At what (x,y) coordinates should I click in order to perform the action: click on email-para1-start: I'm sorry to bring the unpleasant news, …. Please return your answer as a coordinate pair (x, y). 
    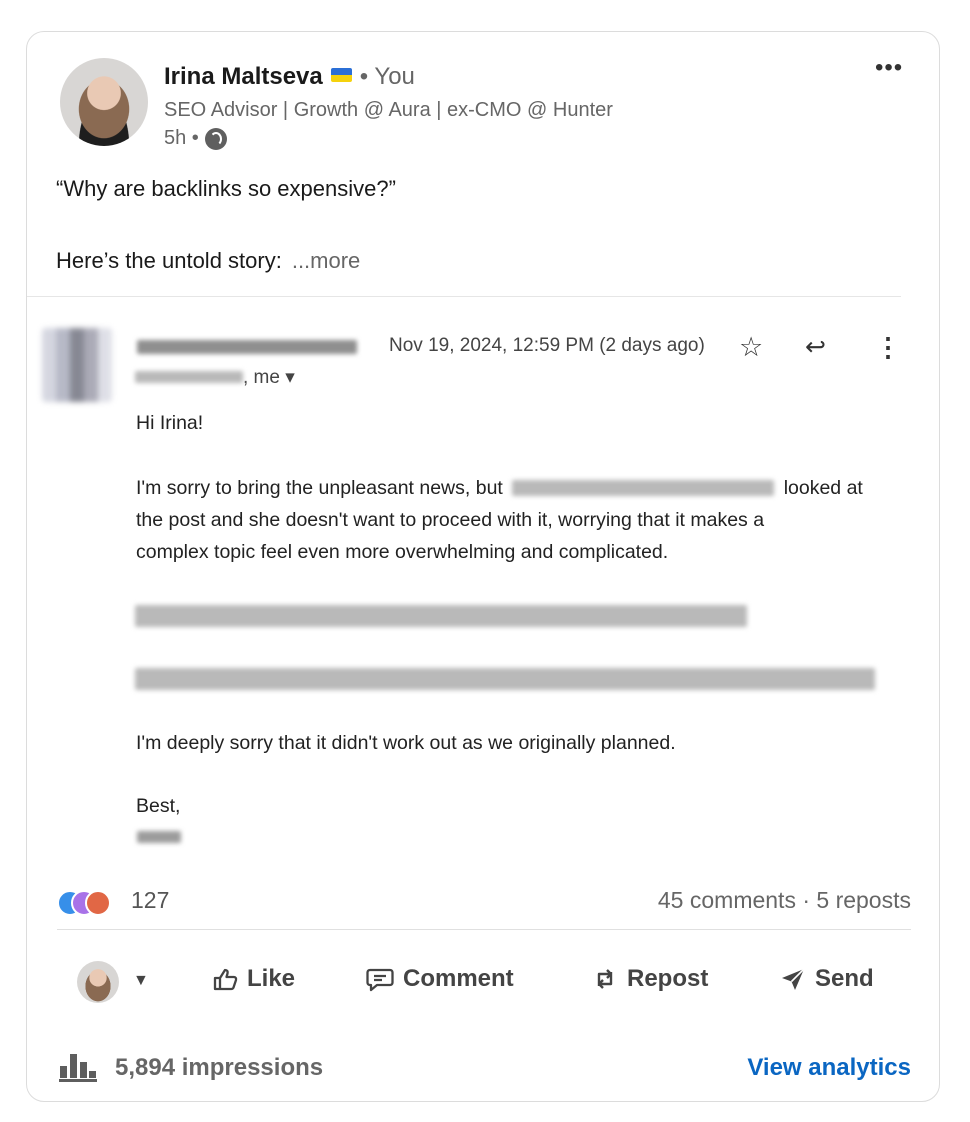
    Looking at the image, I should click on (319, 488).